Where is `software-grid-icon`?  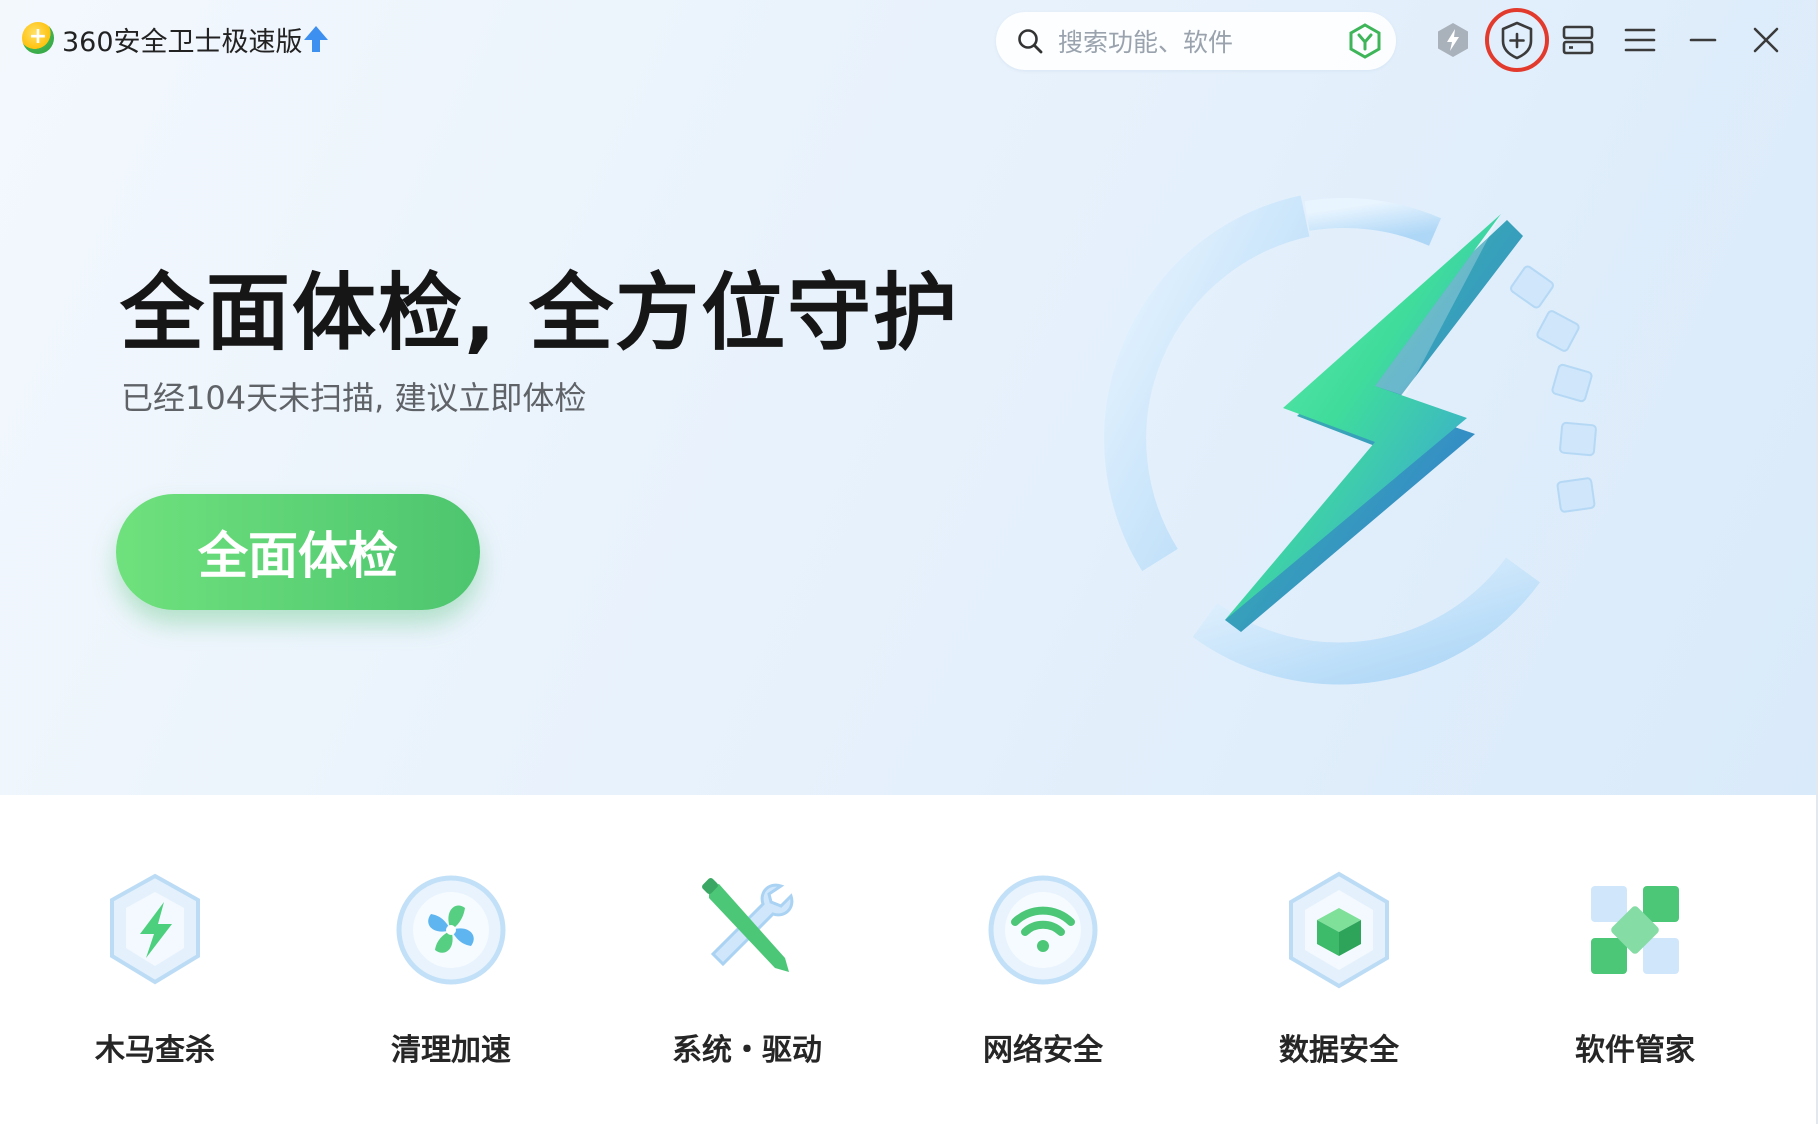 software-grid-icon is located at coordinates (1635, 930).